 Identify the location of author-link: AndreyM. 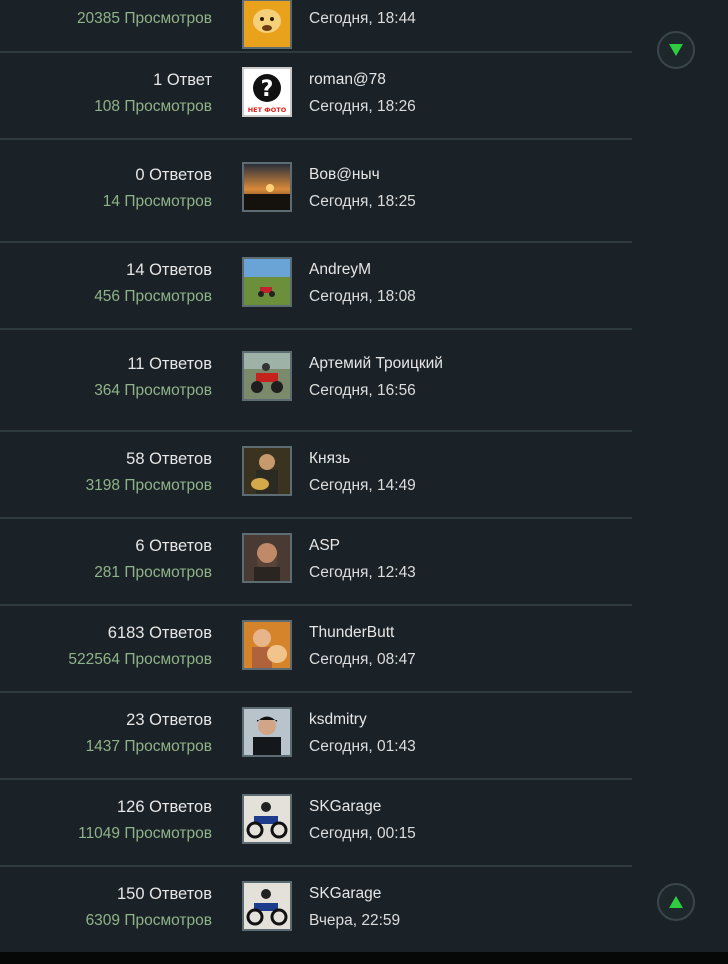
(362, 270).